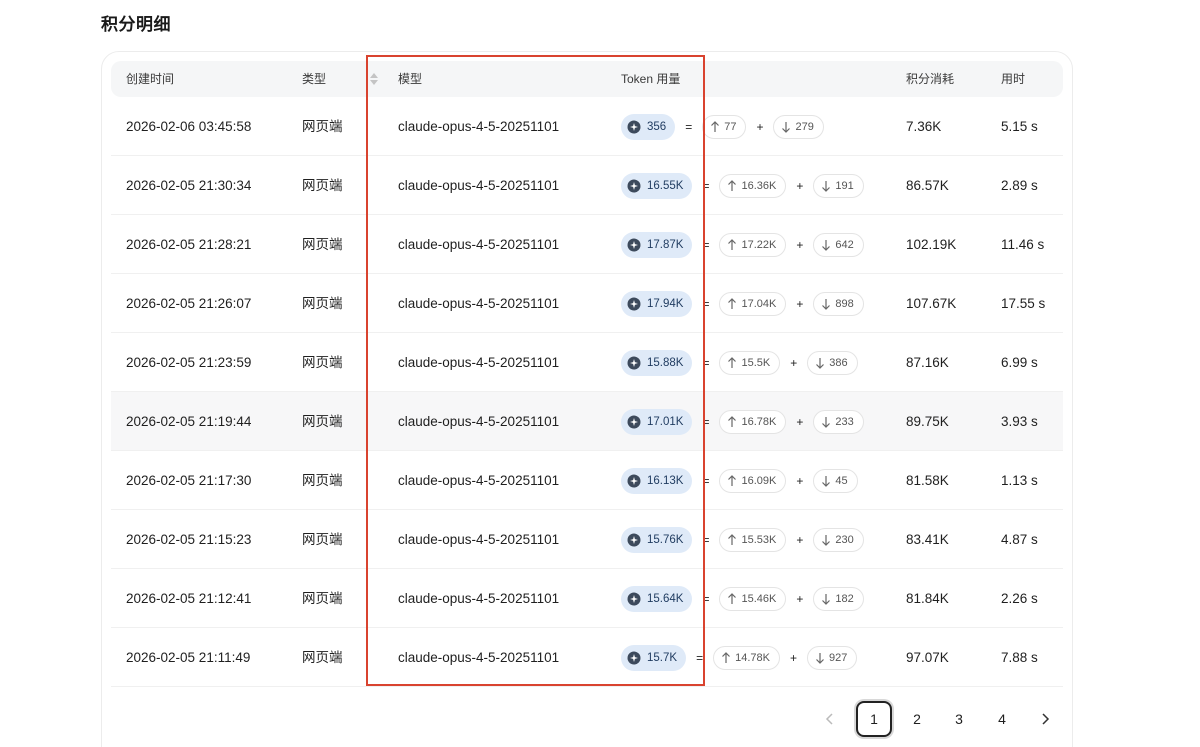 The height and width of the screenshot is (747, 1200). Describe the element at coordinates (927, 598) in the screenshot. I see `credits-cell: 81.84K` at that location.